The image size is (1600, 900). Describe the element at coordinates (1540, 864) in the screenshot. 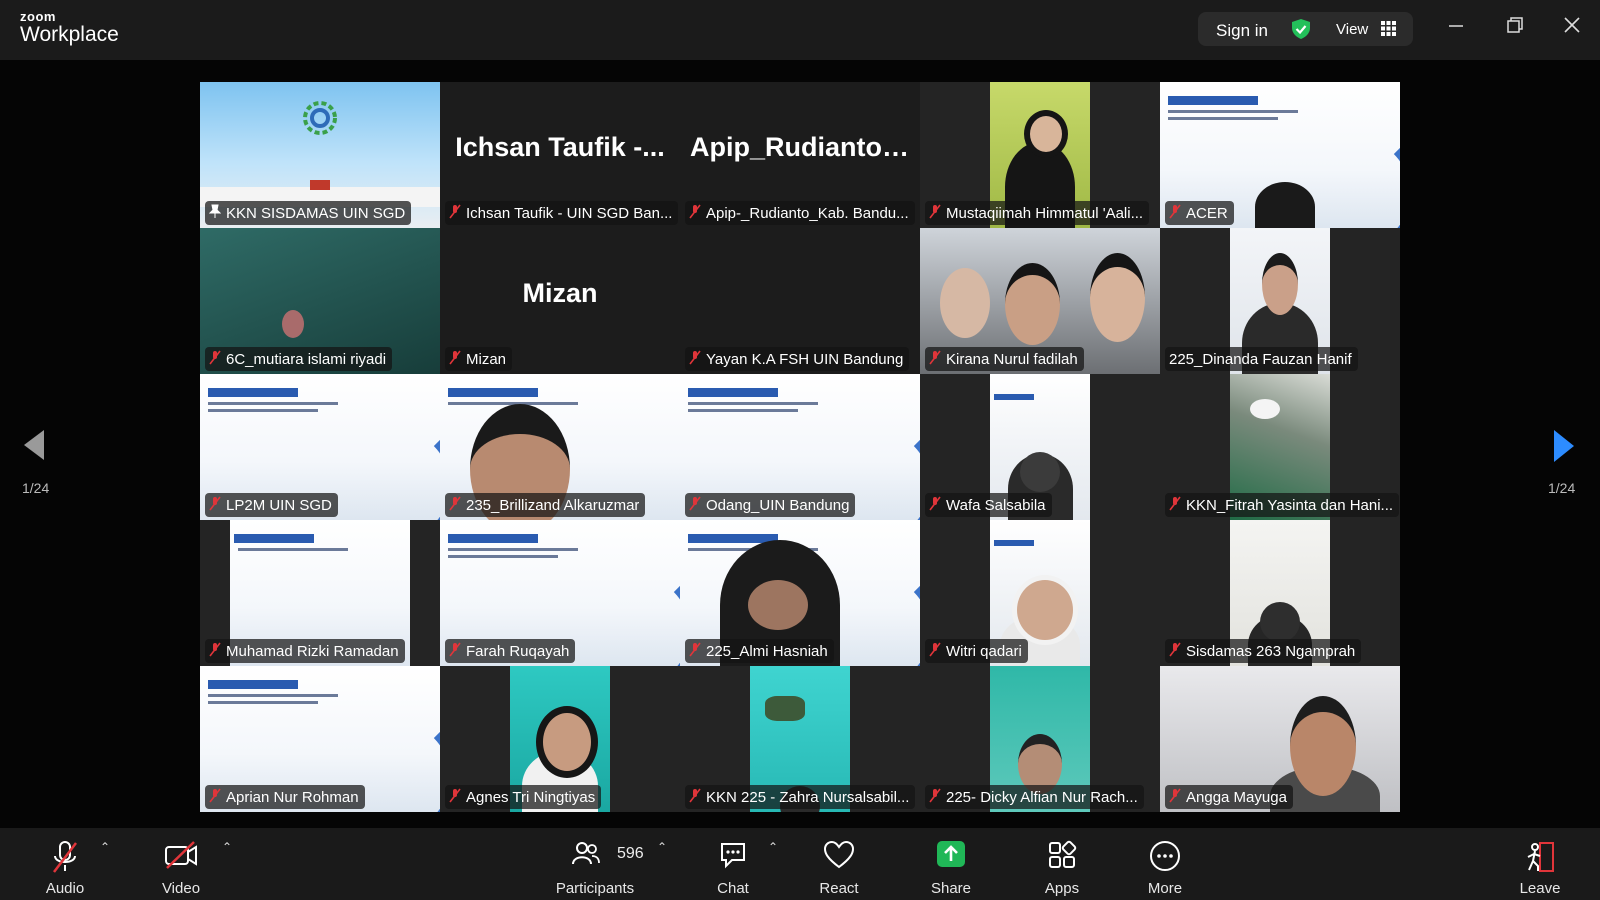

I see `leave-button: Leave` at that location.